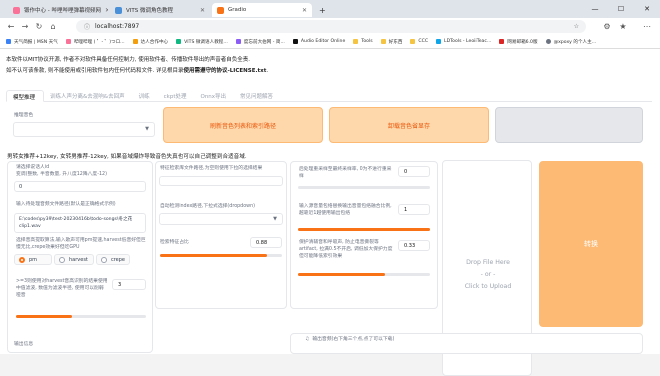 This screenshot has height=376, width=660. Describe the element at coordinates (11, 26) in the screenshot. I see `back-icon: ←` at that location.